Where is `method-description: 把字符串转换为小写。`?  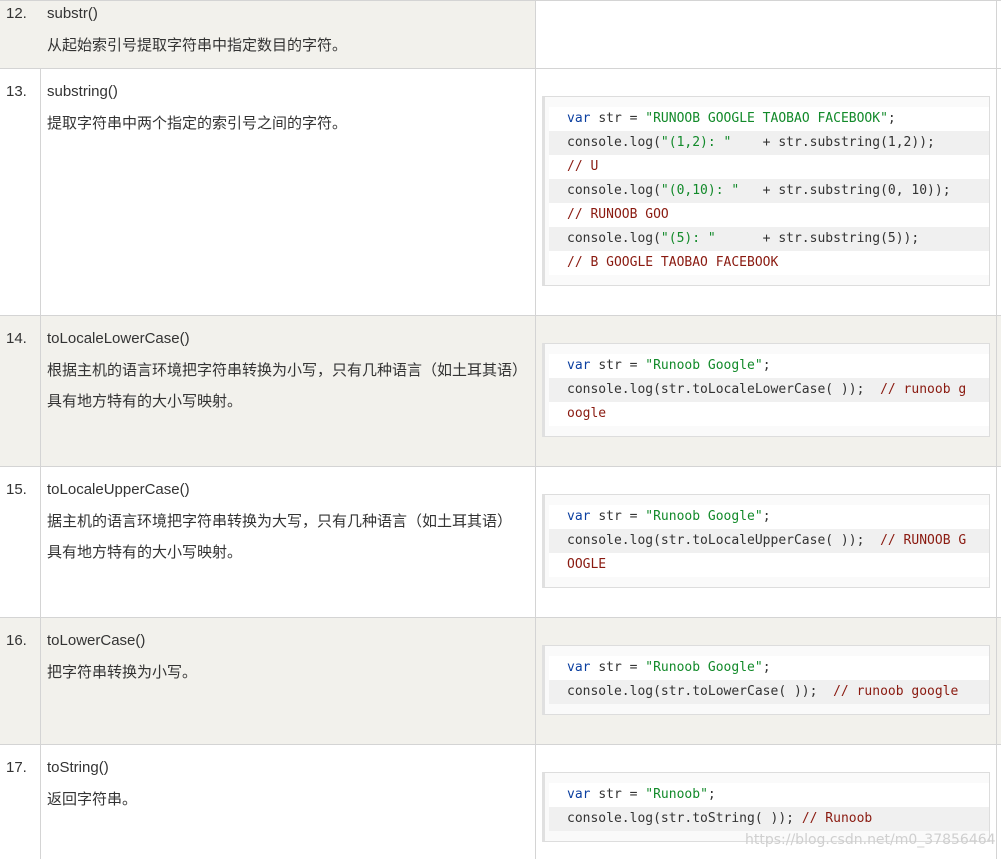
method-description: 把字符串转换为小写。 is located at coordinates (122, 672).